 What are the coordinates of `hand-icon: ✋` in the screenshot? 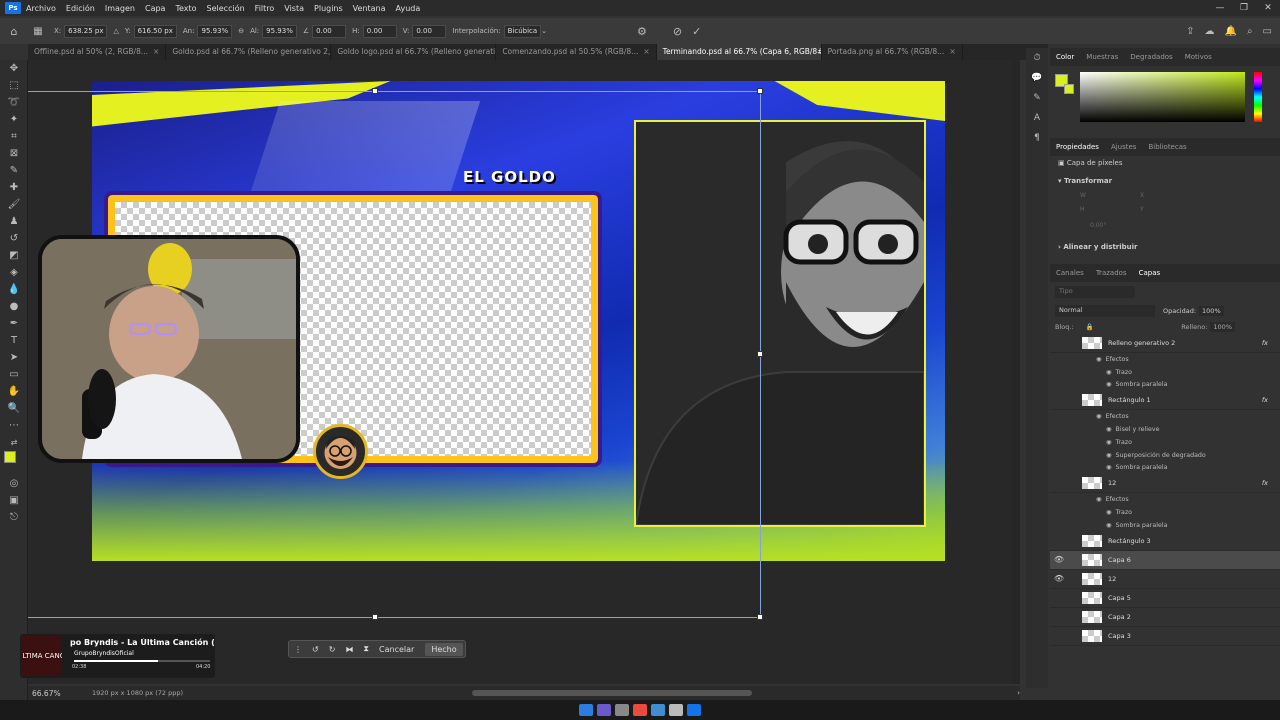 It's located at (14, 391).